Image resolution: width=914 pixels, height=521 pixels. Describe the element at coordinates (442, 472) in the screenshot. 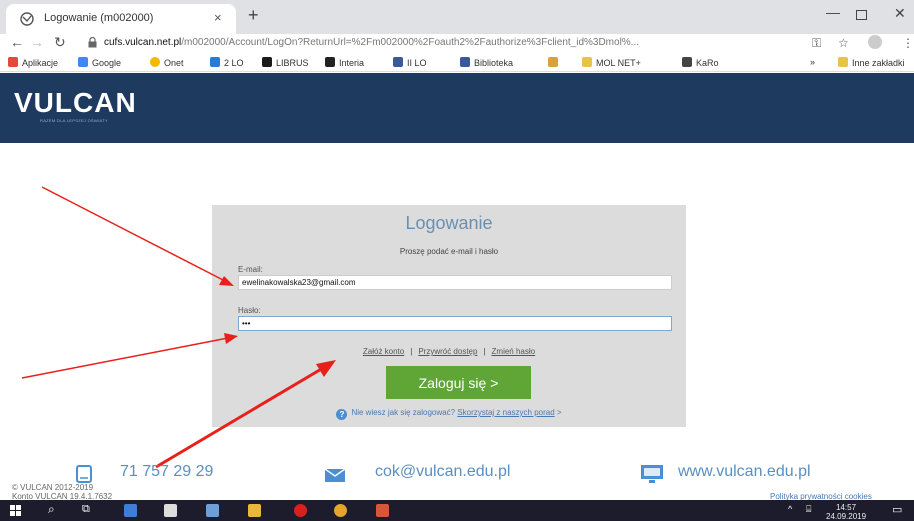

I see `contact-email: cok@vulcan.edu.pl` at that location.